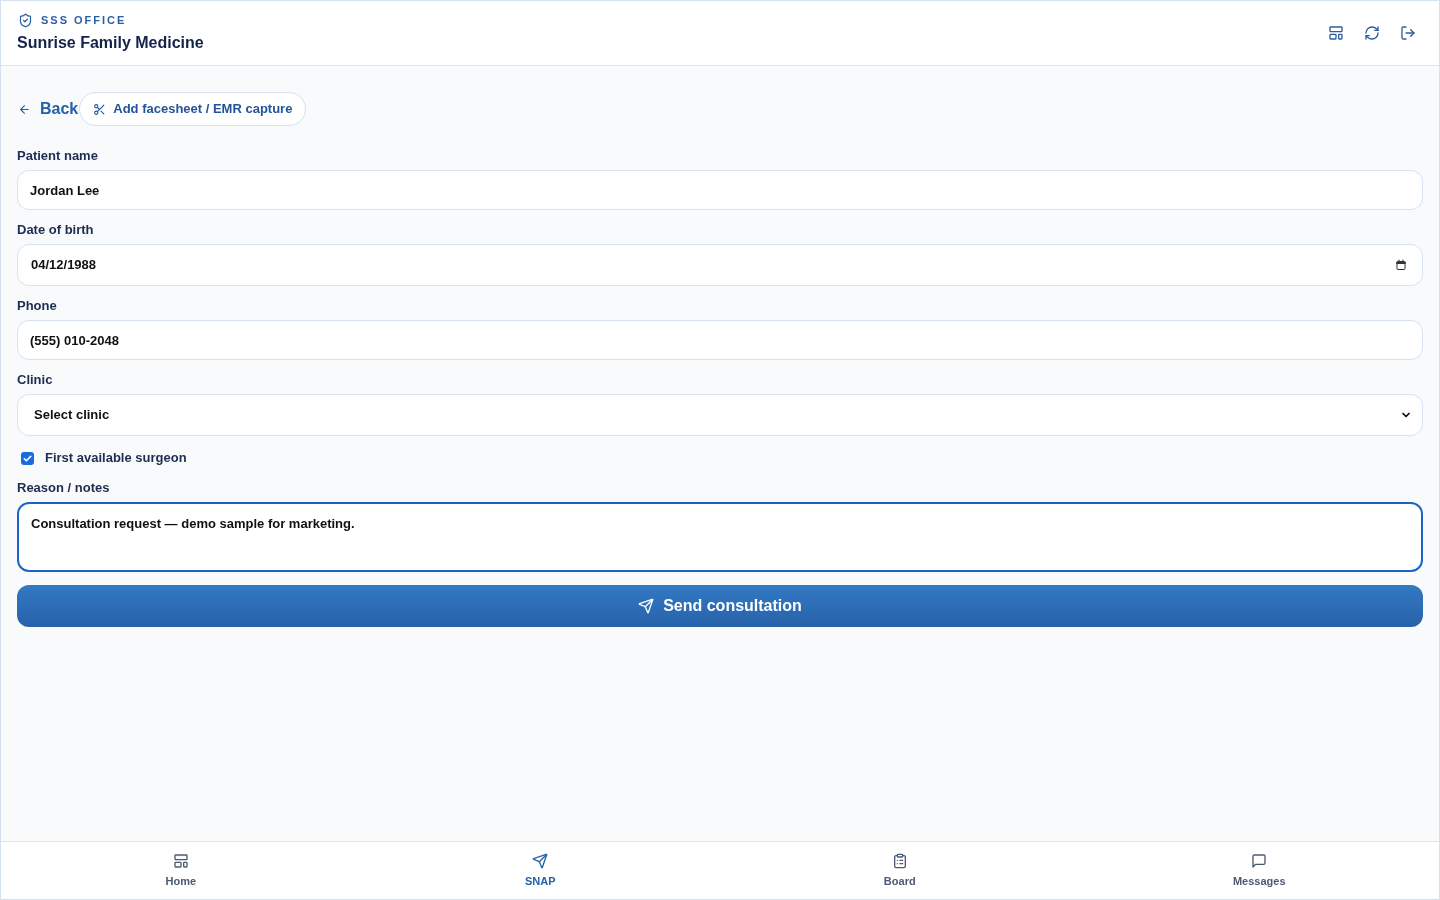 The image size is (1440, 900). What do you see at coordinates (100, 109) in the screenshot?
I see `scissors-icon` at bounding box center [100, 109].